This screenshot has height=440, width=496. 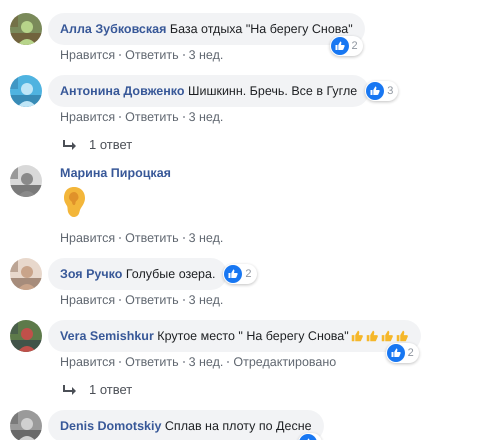 I want to click on comment-text: Голубые озера., so click(x=171, y=274).